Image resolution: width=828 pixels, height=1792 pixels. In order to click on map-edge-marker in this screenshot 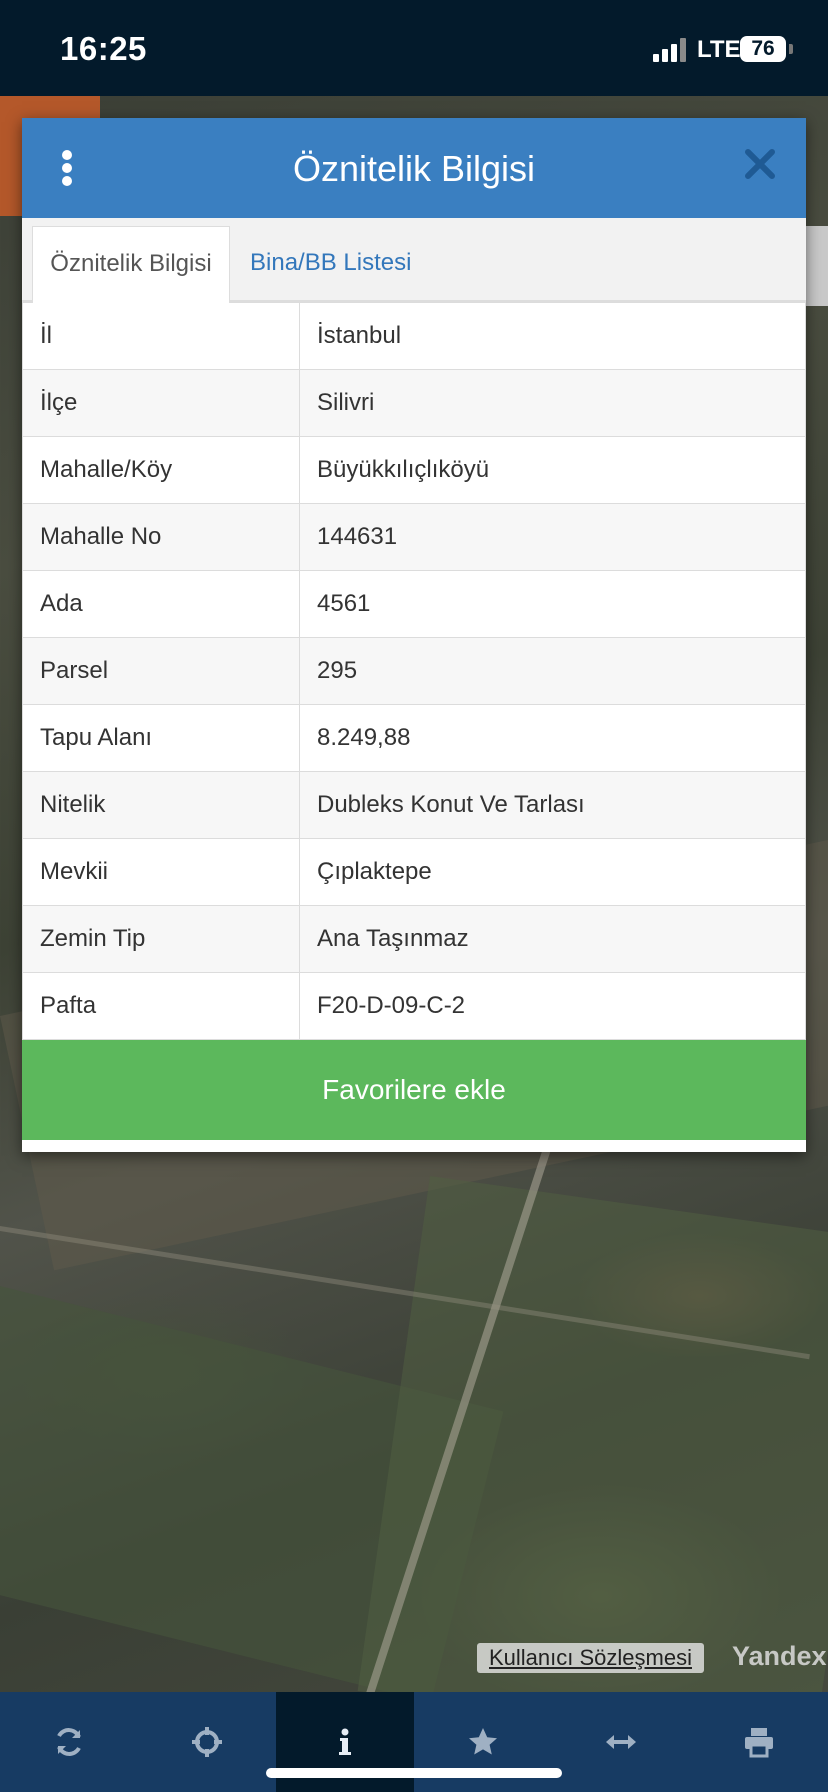, I will do `click(817, 266)`.